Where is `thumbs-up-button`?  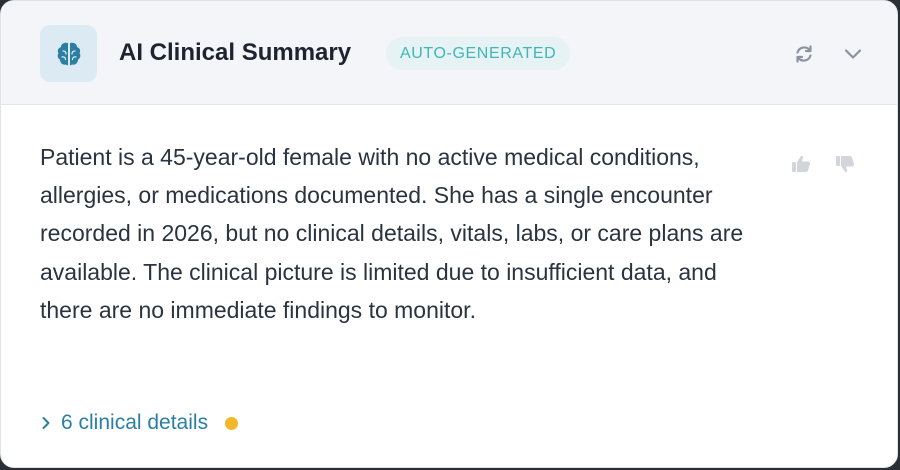
thumbs-up-button is located at coordinates (801, 164).